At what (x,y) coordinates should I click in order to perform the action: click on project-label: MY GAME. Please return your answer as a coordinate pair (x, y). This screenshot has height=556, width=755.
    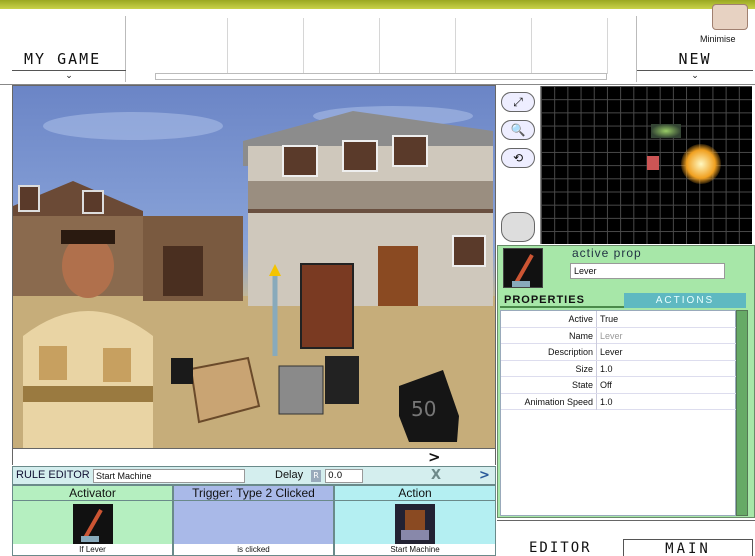
    Looking at the image, I should click on (63, 59).